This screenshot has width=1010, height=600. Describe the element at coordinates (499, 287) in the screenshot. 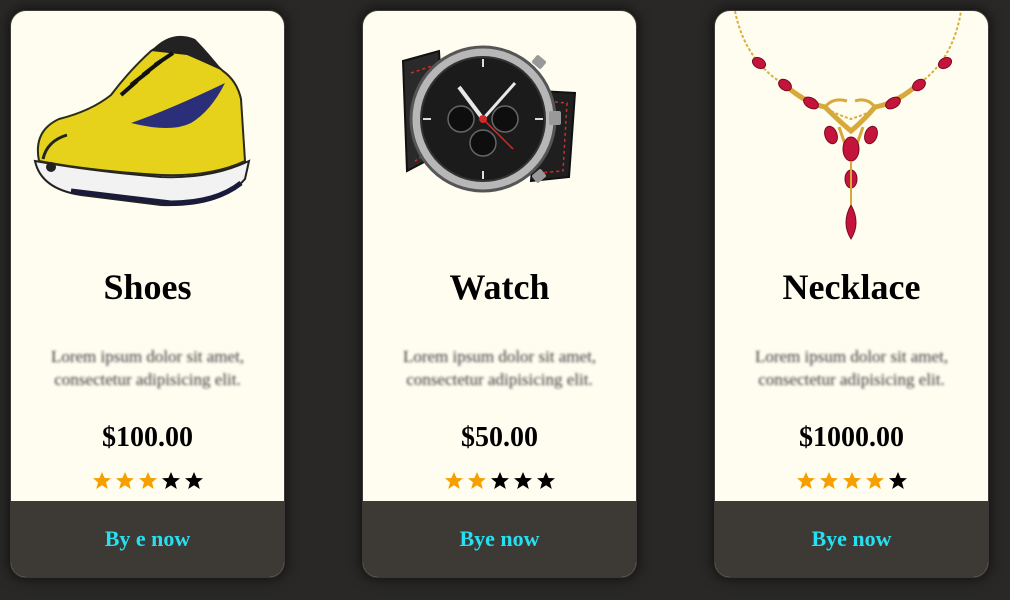

I see `product-title: Watch` at that location.